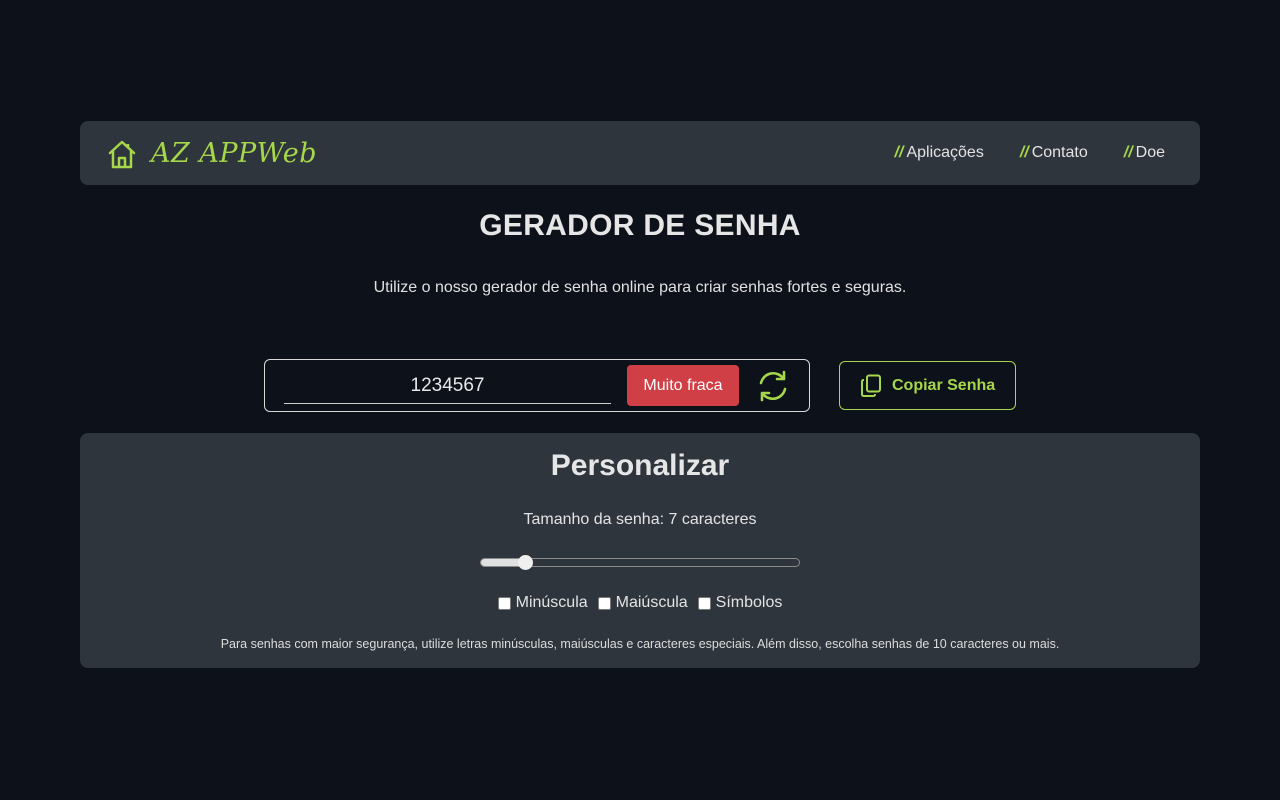 The image size is (1280, 800). Describe the element at coordinates (1150, 152) in the screenshot. I see `nav-link-label: Doe` at that location.